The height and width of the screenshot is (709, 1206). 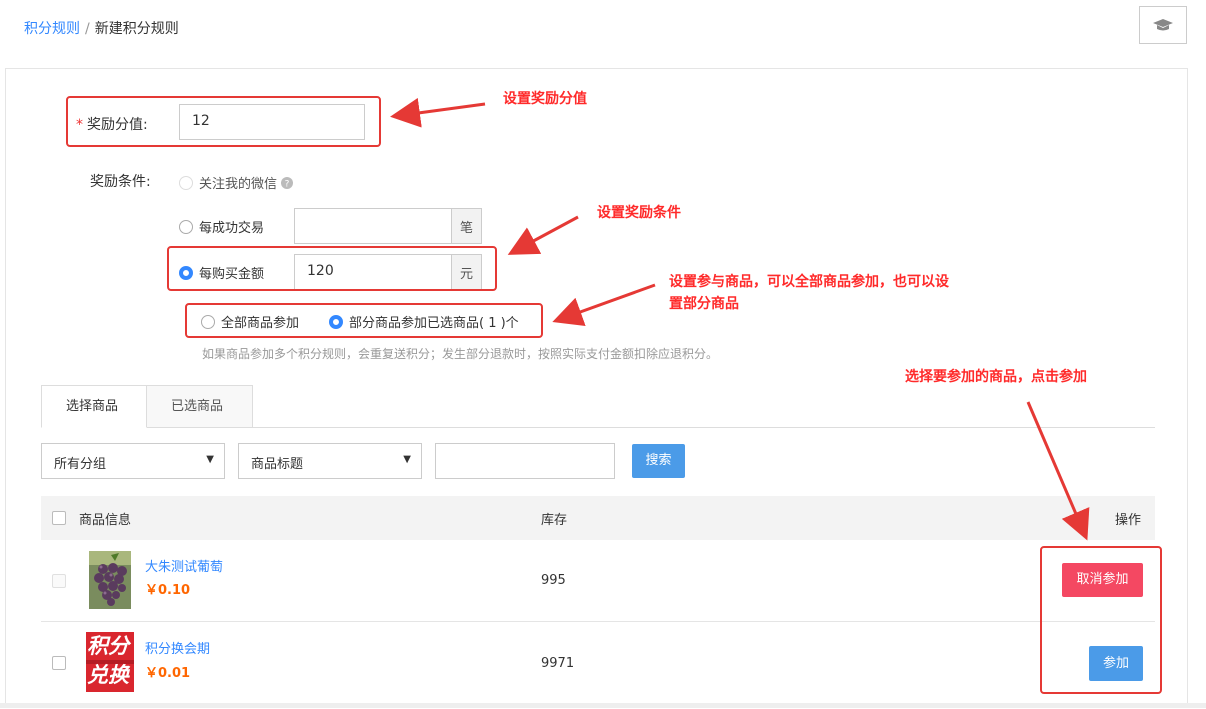 I want to click on bottom-scrollbar, so click(x=603, y=705).